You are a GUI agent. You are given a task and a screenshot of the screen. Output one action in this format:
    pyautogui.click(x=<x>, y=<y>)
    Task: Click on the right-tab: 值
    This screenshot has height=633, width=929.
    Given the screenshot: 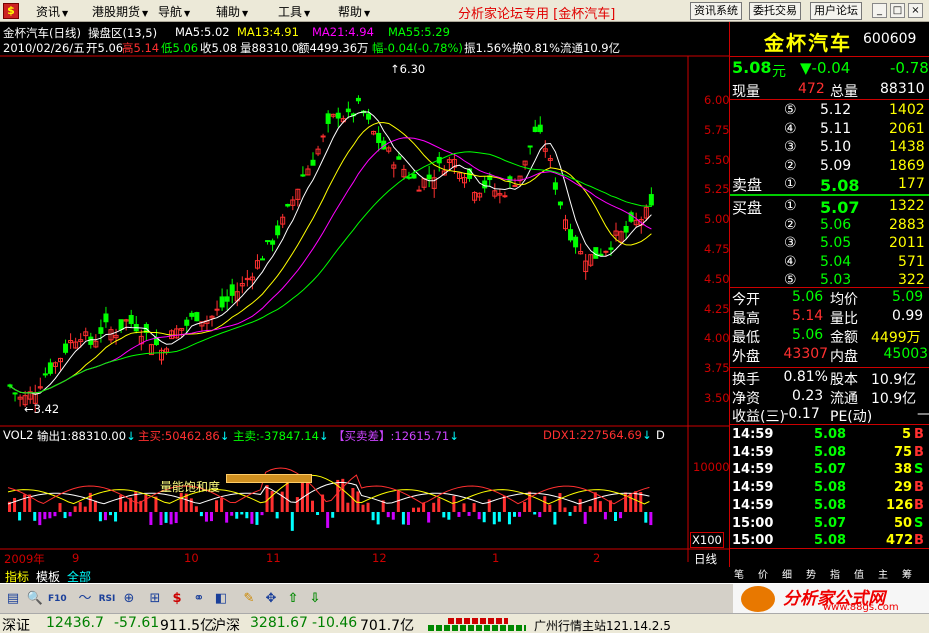 What is the action you would take?
    pyautogui.click(x=859, y=573)
    